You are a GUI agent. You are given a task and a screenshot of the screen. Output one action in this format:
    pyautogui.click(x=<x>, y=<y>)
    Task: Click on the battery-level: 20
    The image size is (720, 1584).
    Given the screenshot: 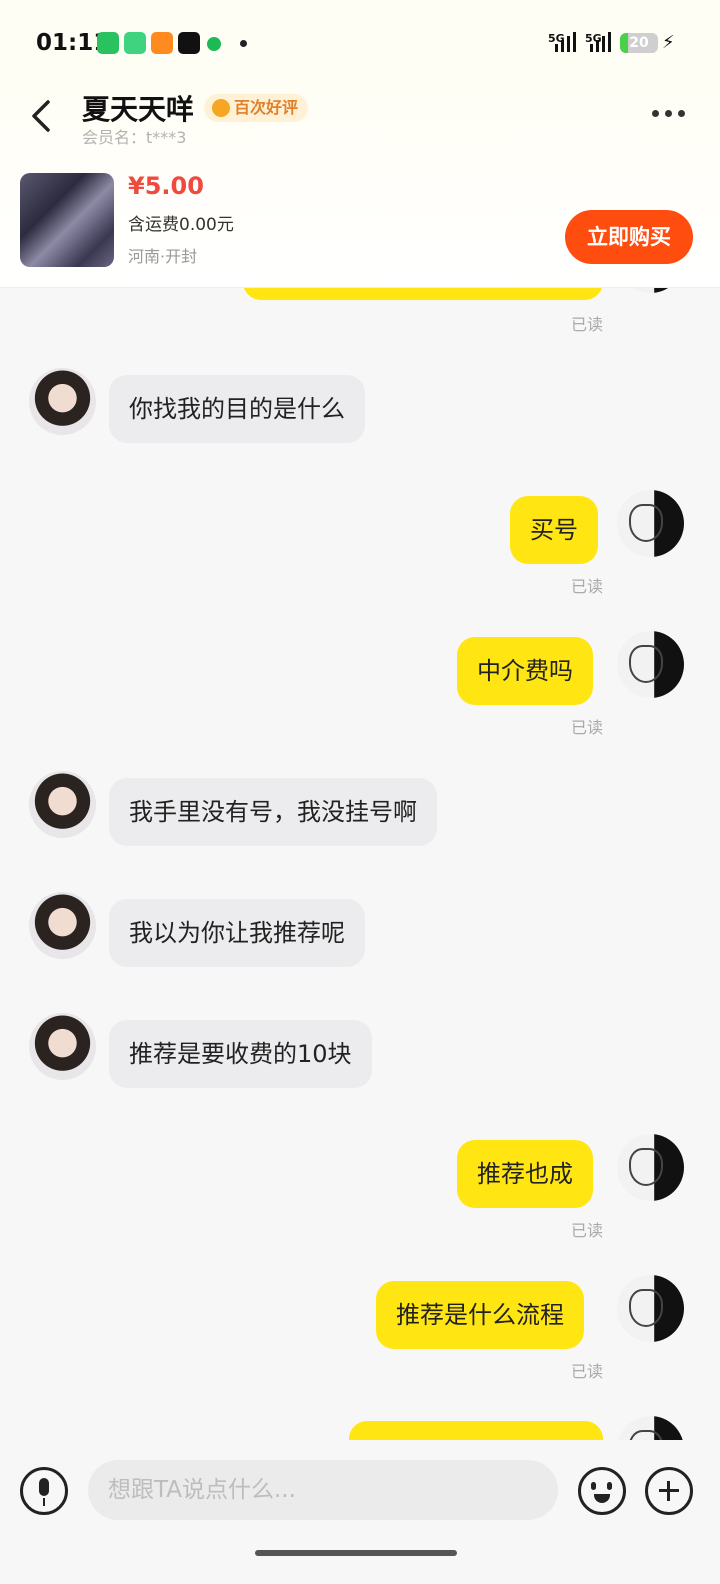 What is the action you would take?
    pyautogui.click(x=639, y=43)
    